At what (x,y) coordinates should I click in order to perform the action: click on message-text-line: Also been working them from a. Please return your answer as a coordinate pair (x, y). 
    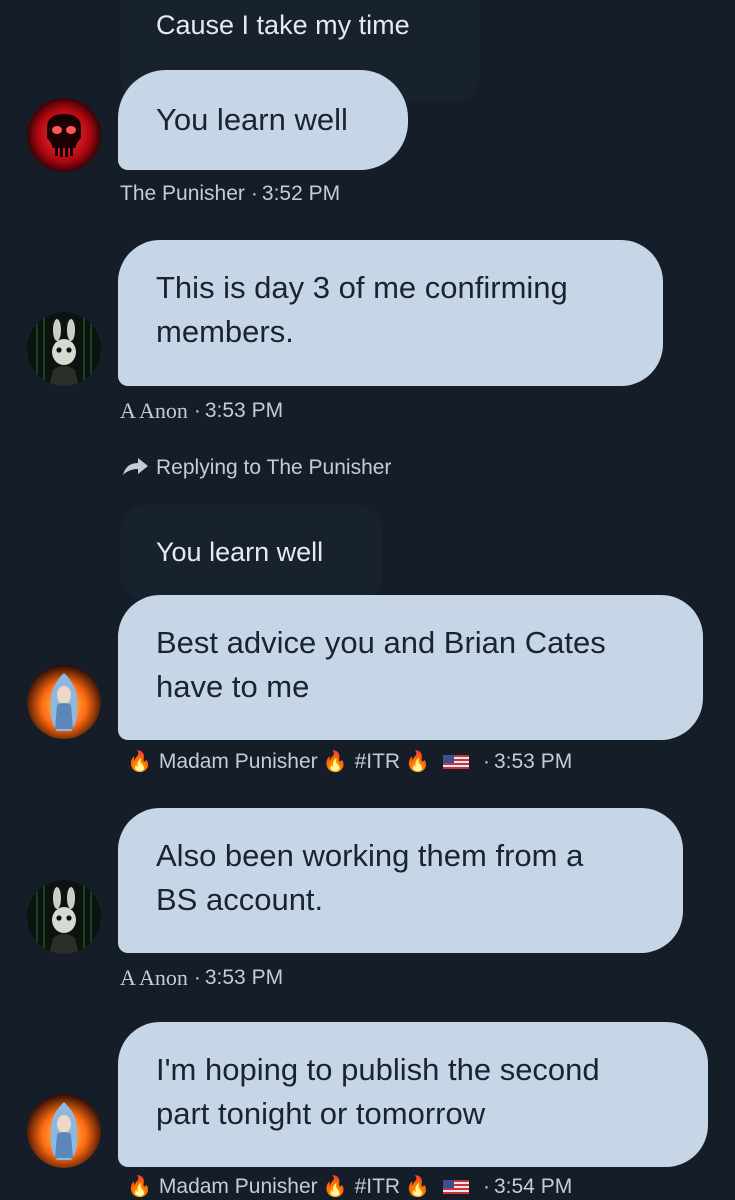
    Looking at the image, I should click on (370, 855).